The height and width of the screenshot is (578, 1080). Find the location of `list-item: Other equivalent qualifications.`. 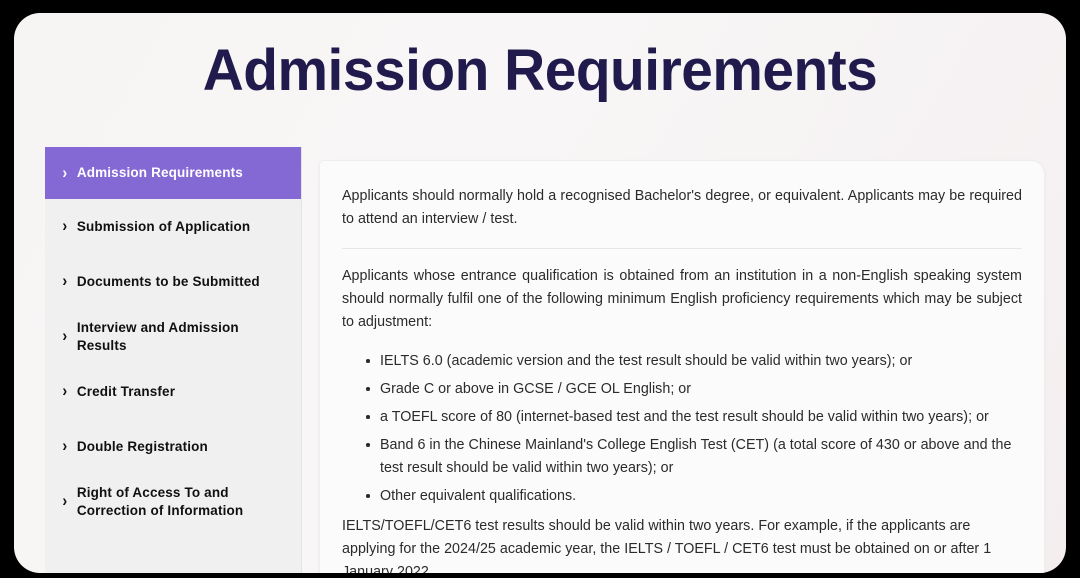

list-item: Other equivalent qualifications. is located at coordinates (694, 496).